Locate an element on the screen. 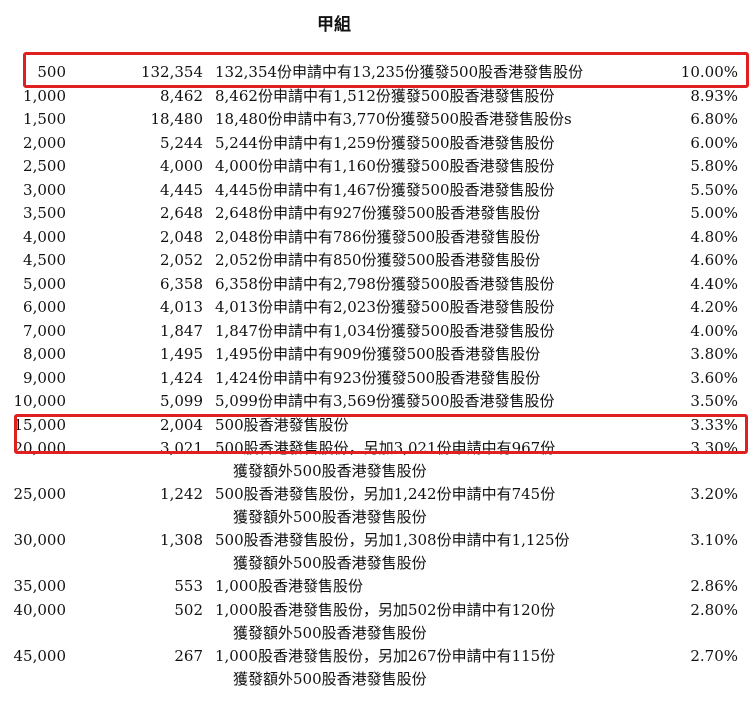 This screenshot has height=713, width=756. valid-applications-cell: 2,048 is located at coordinates (181, 236).